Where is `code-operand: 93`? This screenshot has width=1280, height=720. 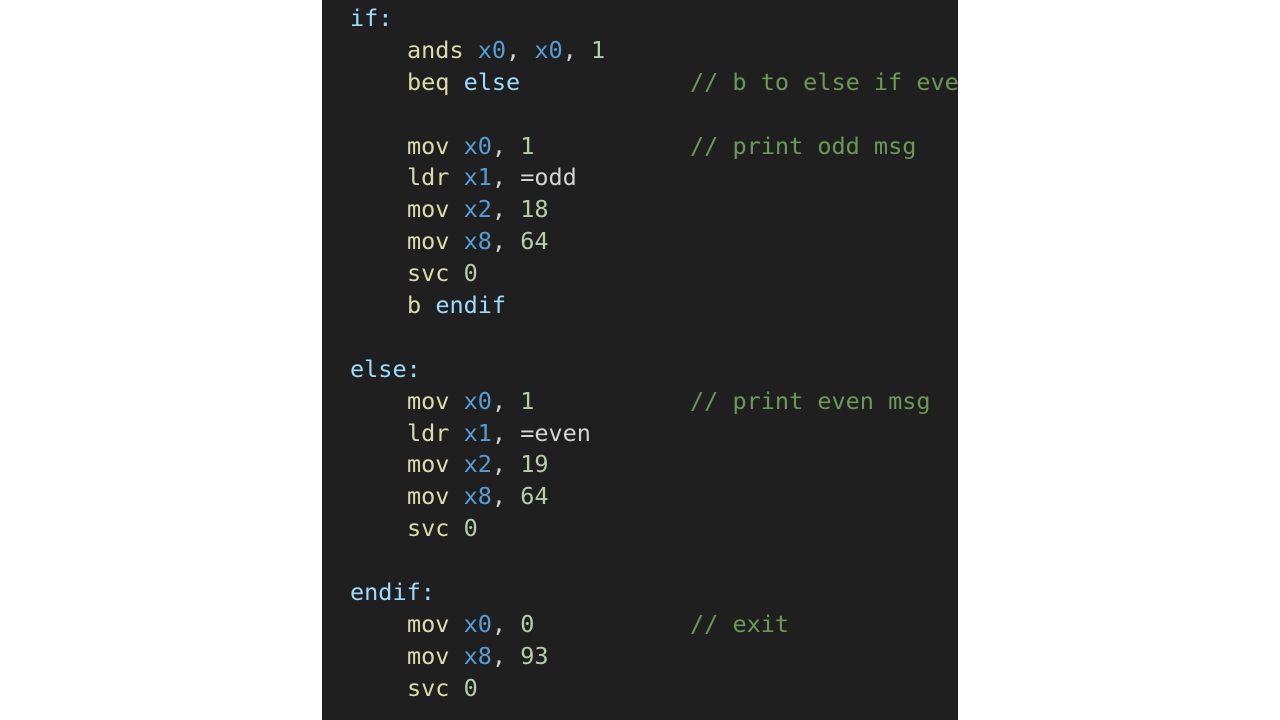
code-operand: 93 is located at coordinates (534, 655).